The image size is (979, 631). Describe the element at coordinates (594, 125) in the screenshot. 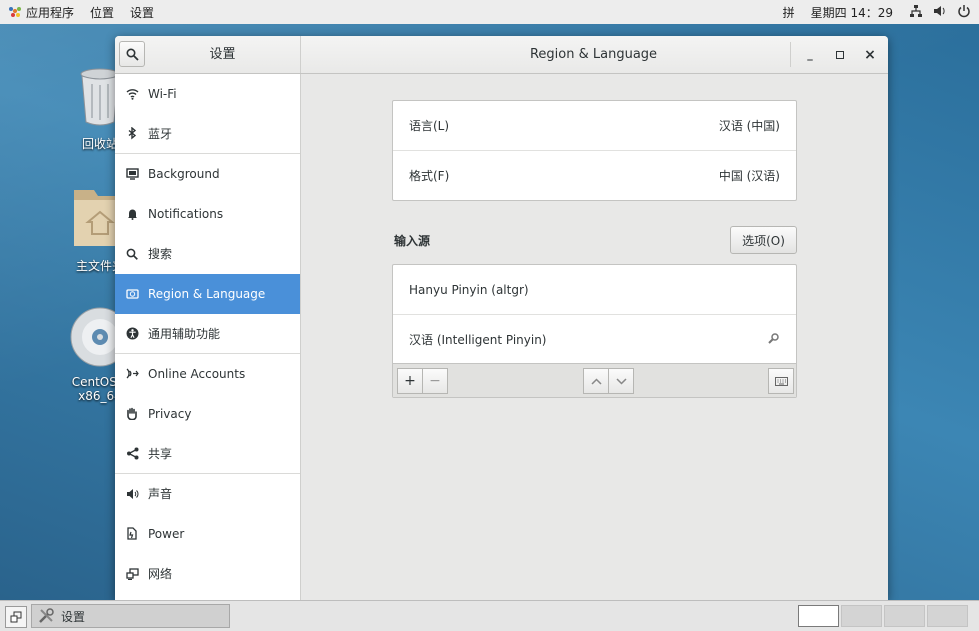

I see `language-row: 语言(L) 汉语 (中国)` at that location.